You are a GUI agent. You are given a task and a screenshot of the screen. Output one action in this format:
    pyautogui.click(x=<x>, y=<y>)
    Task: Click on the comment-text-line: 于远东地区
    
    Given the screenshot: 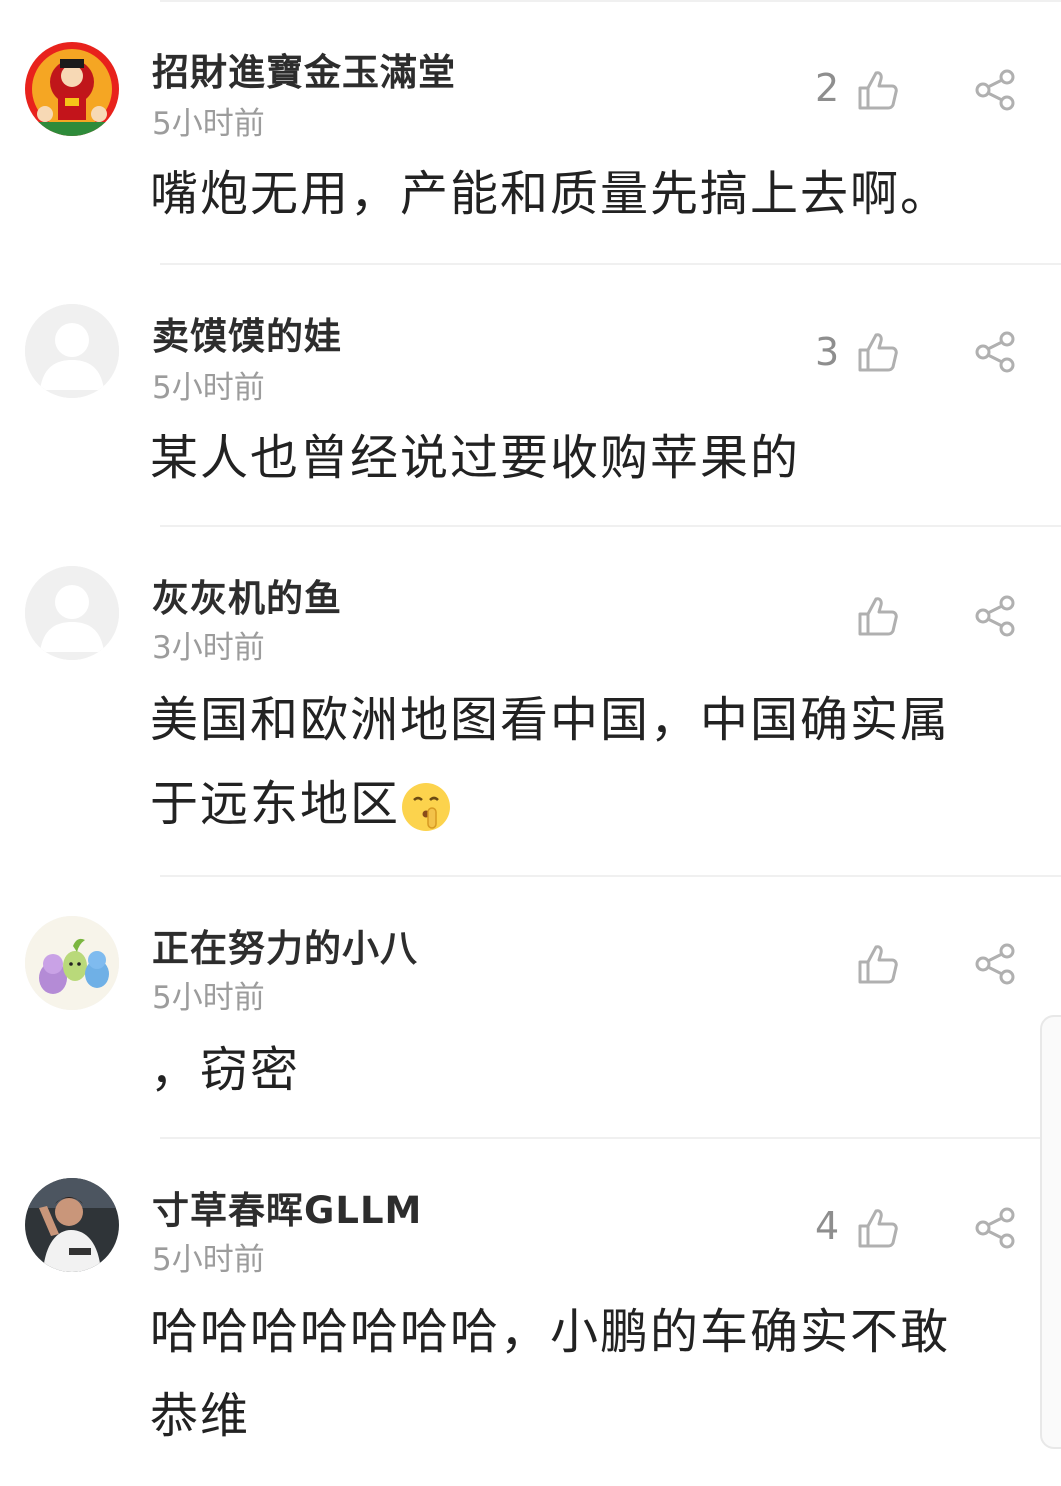 What is the action you would take?
    pyautogui.click(x=590, y=804)
    